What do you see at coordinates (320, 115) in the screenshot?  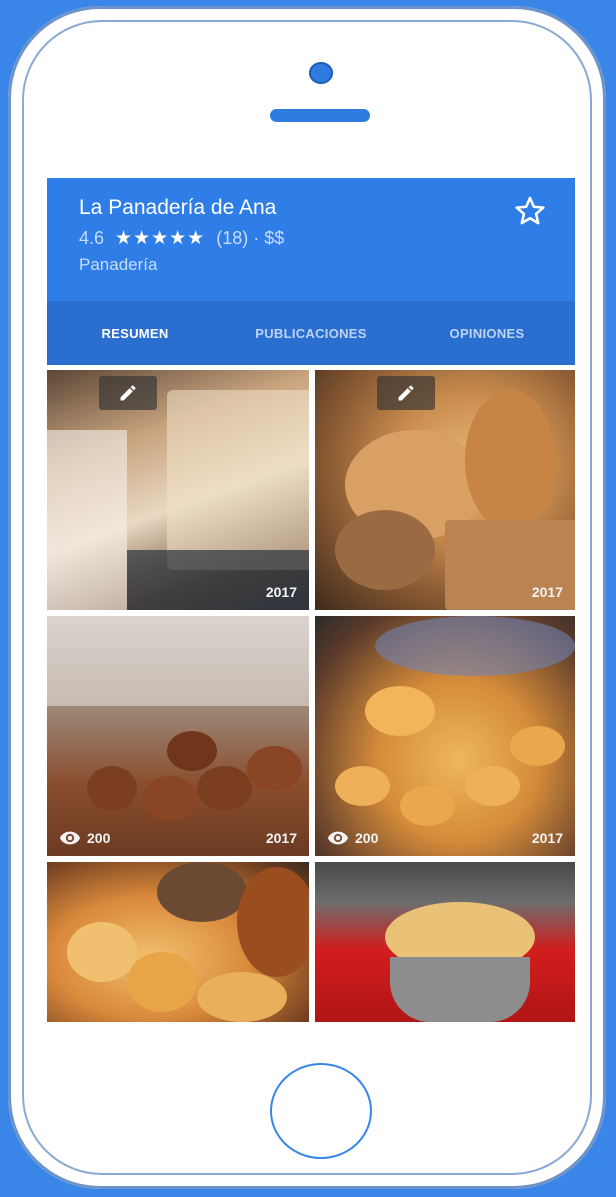 I see `earpiece-speaker` at bounding box center [320, 115].